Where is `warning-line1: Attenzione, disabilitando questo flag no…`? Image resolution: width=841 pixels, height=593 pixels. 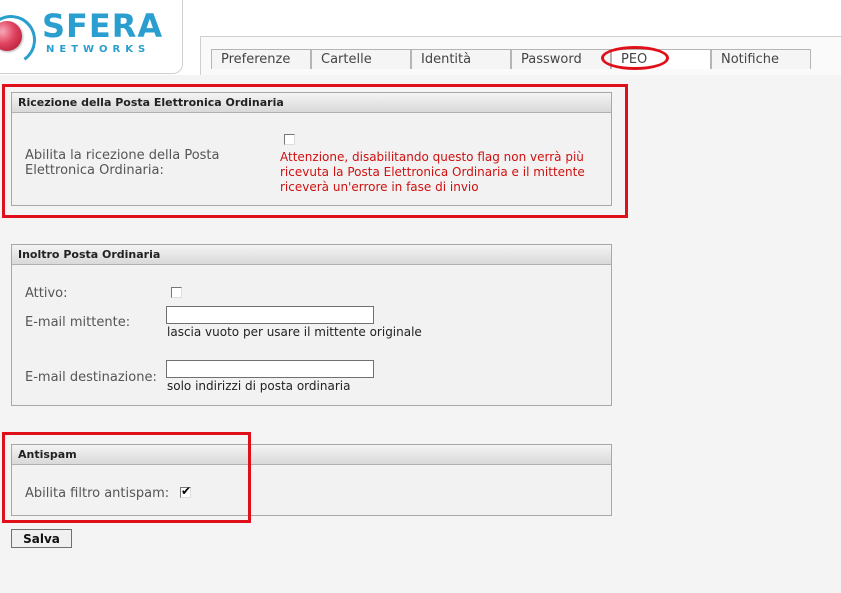
warning-line1: Attenzione, disabilitando questo flag no… is located at coordinates (432, 157).